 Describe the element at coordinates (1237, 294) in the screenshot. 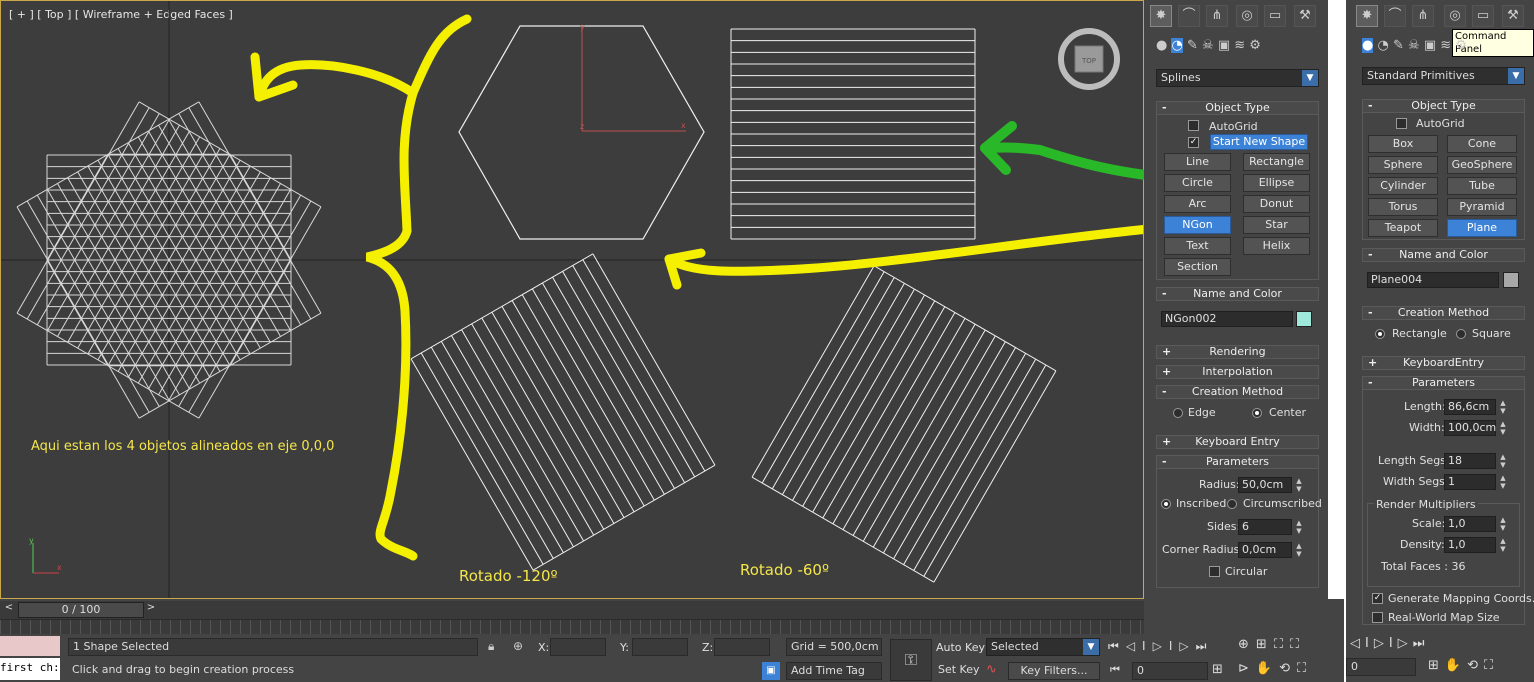

I see `rollout-name-color: - Name and Color` at that location.